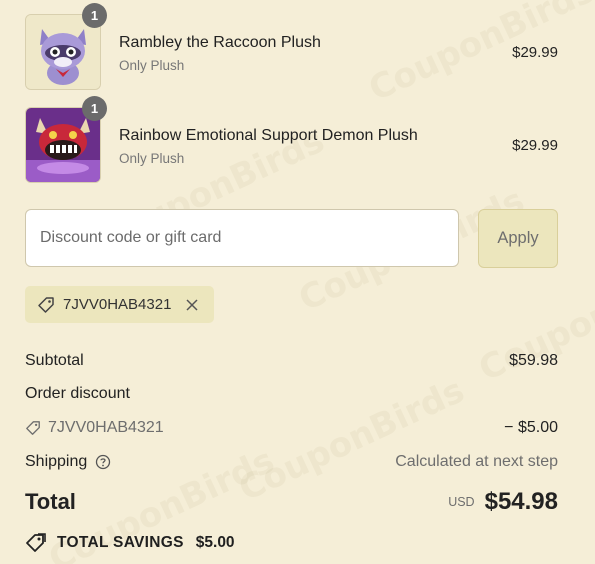 The image size is (595, 564). Describe the element at coordinates (531, 427) in the screenshot. I see `discount-value: − $5.00` at that location.